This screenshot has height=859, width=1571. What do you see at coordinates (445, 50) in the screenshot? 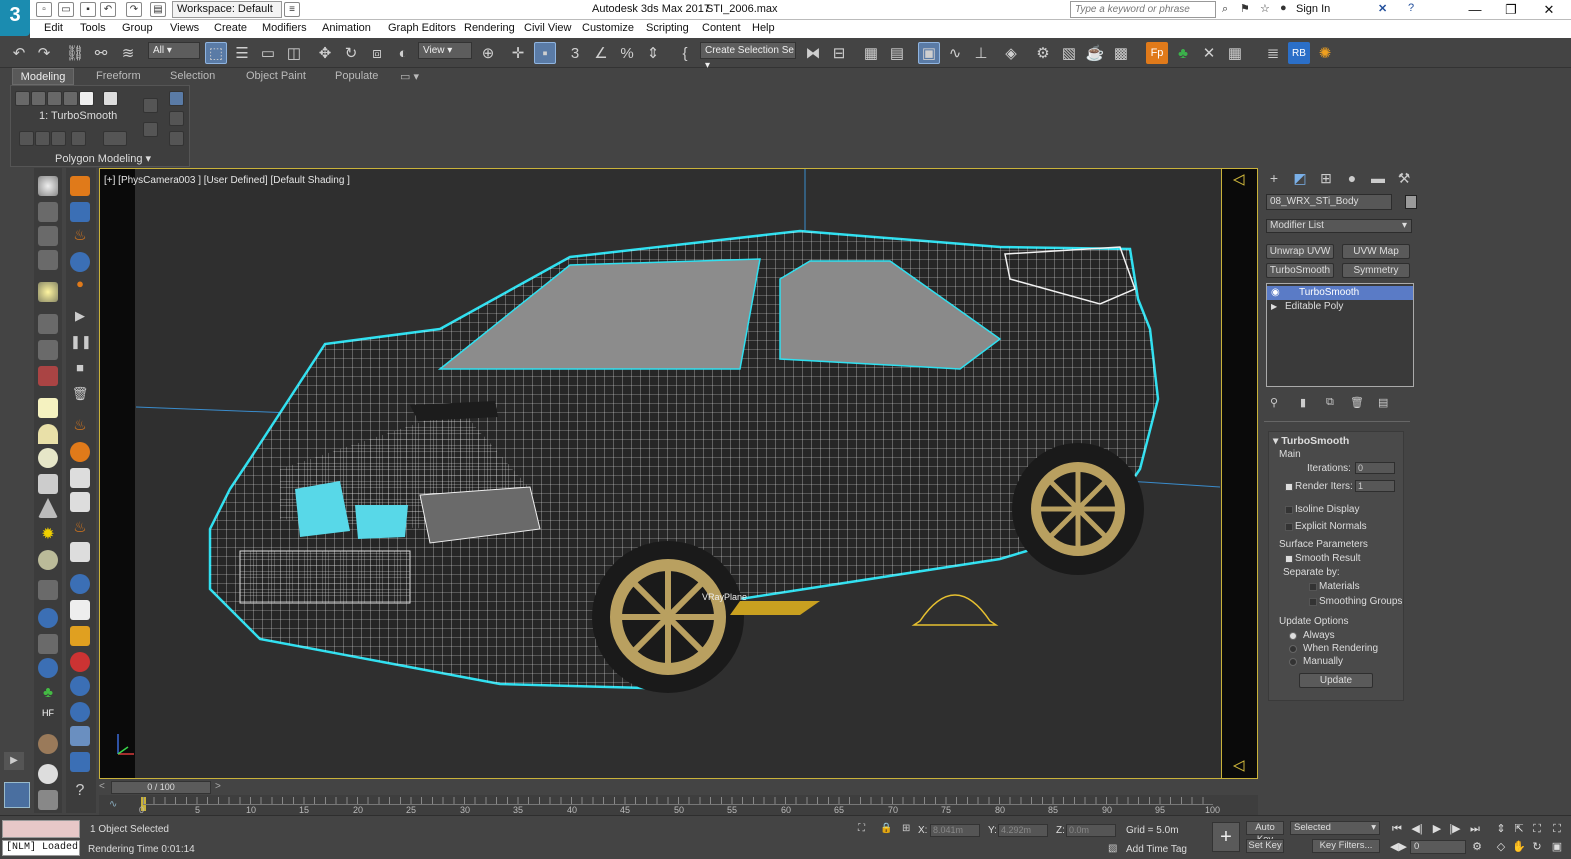
I see `ref-coord-dropdown: View ▾` at bounding box center [445, 50].